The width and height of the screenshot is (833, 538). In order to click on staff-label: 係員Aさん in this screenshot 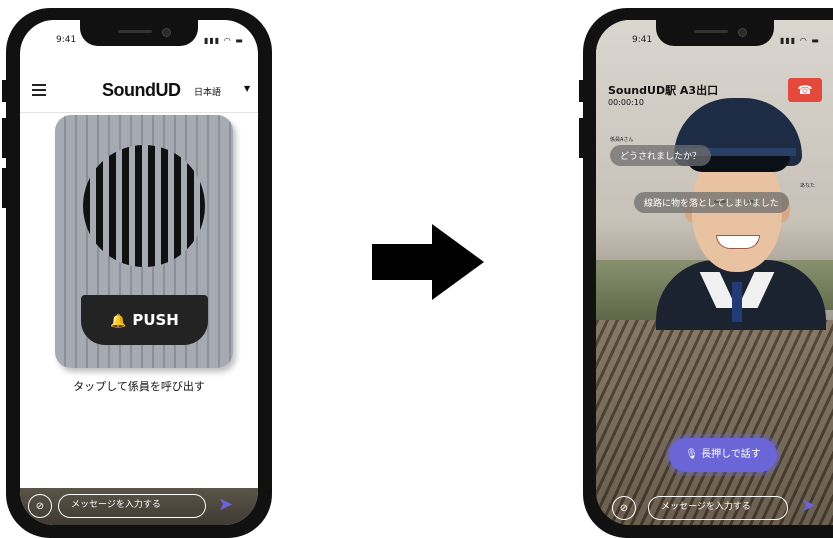, I will do `click(622, 140)`.